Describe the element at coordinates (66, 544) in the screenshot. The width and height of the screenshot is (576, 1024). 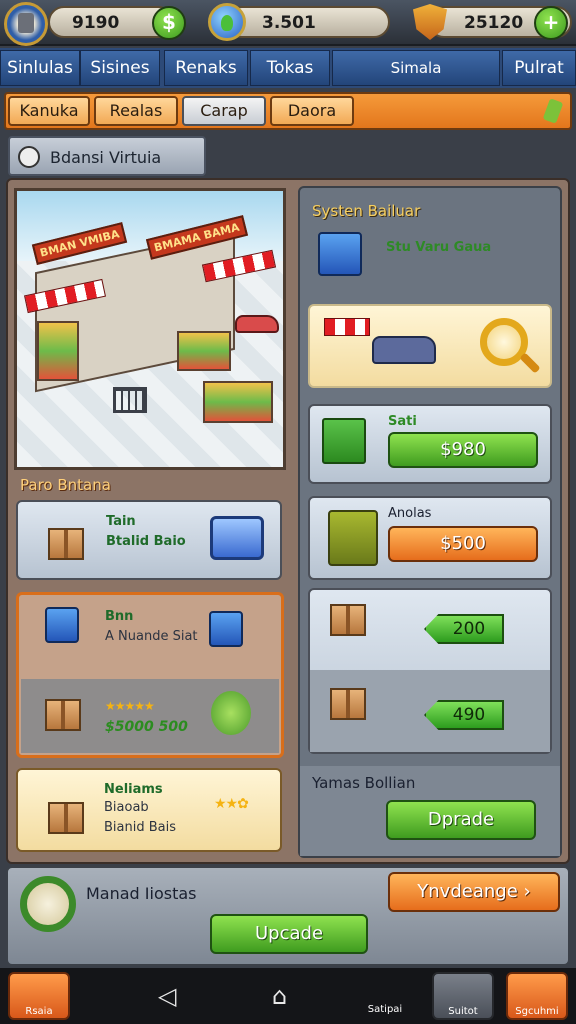
I see `box-icon` at that location.